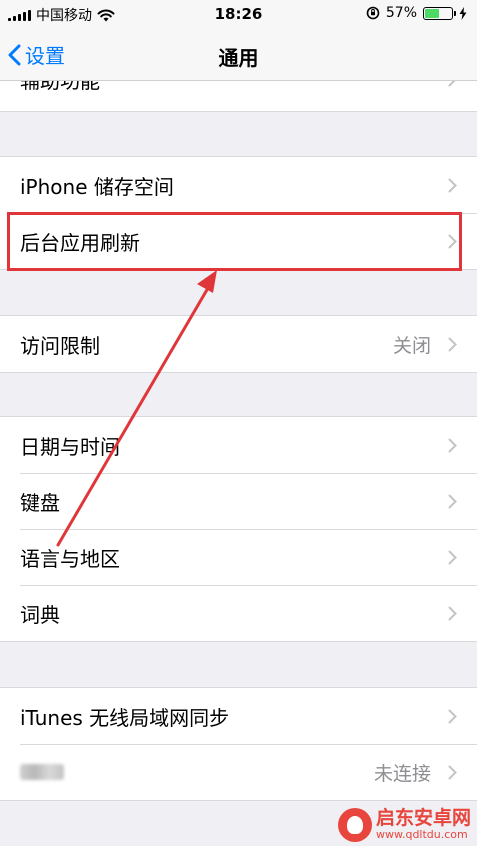 This screenshot has width=477, height=846. I want to click on charging-icon, so click(463, 13).